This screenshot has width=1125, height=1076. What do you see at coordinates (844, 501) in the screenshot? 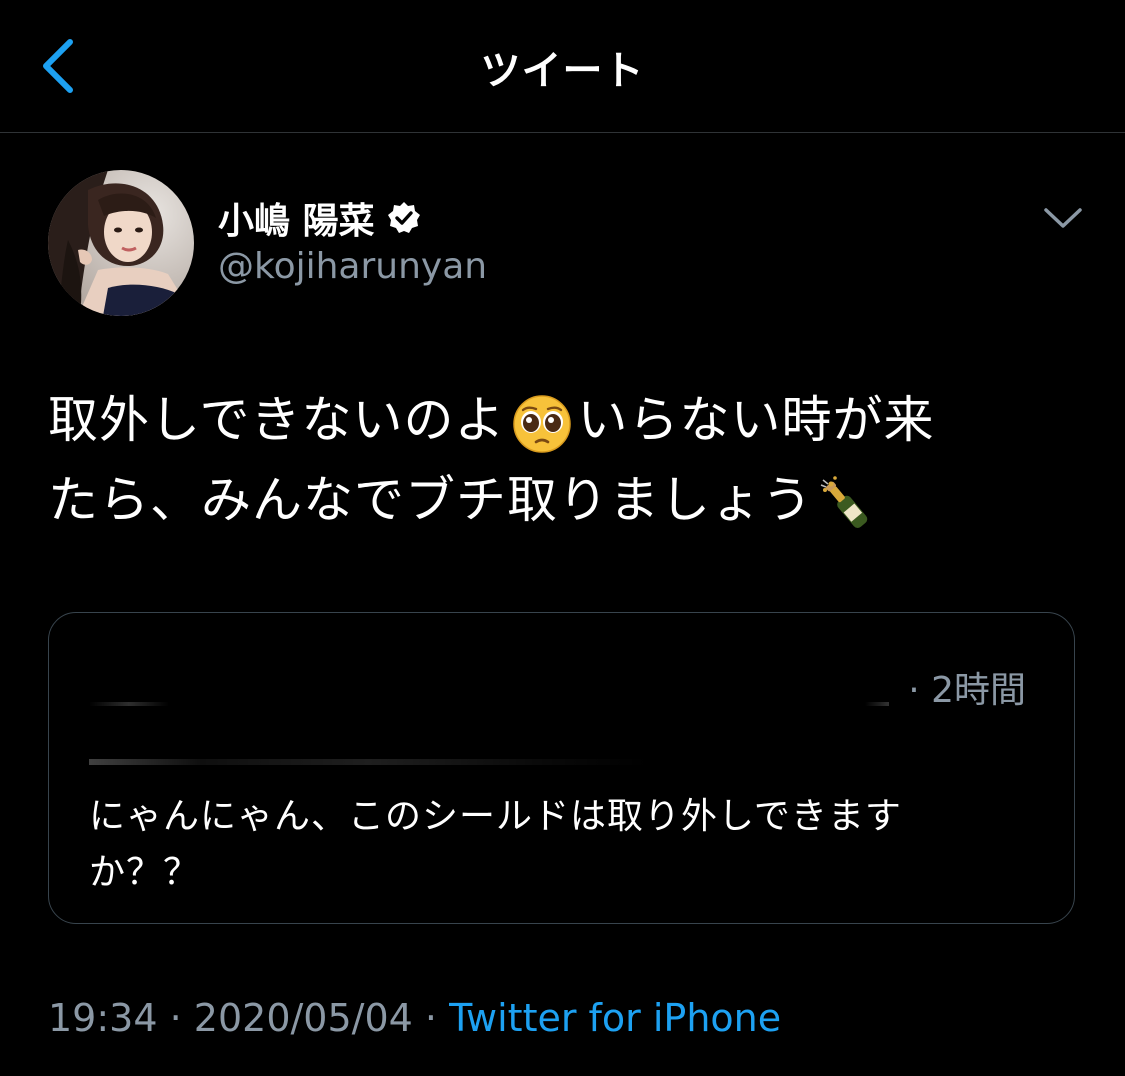
I see `champagne-bottle-emoji` at bounding box center [844, 501].